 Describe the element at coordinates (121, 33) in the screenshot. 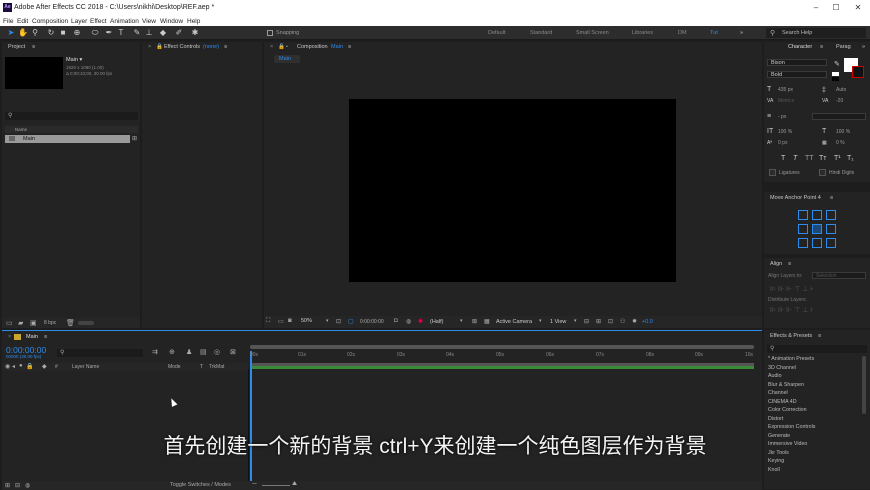

I see `type-tool-icon: T` at that location.